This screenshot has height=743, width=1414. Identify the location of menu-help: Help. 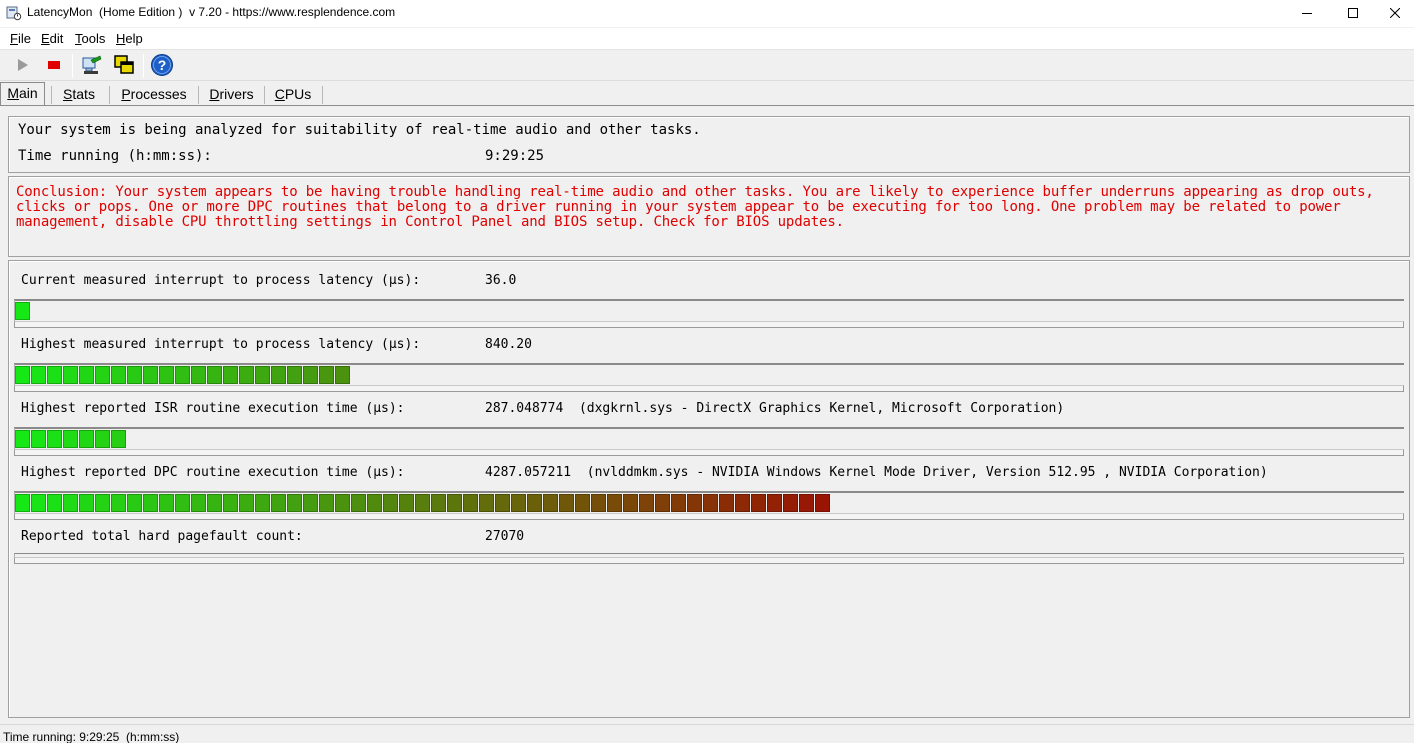
(129, 38).